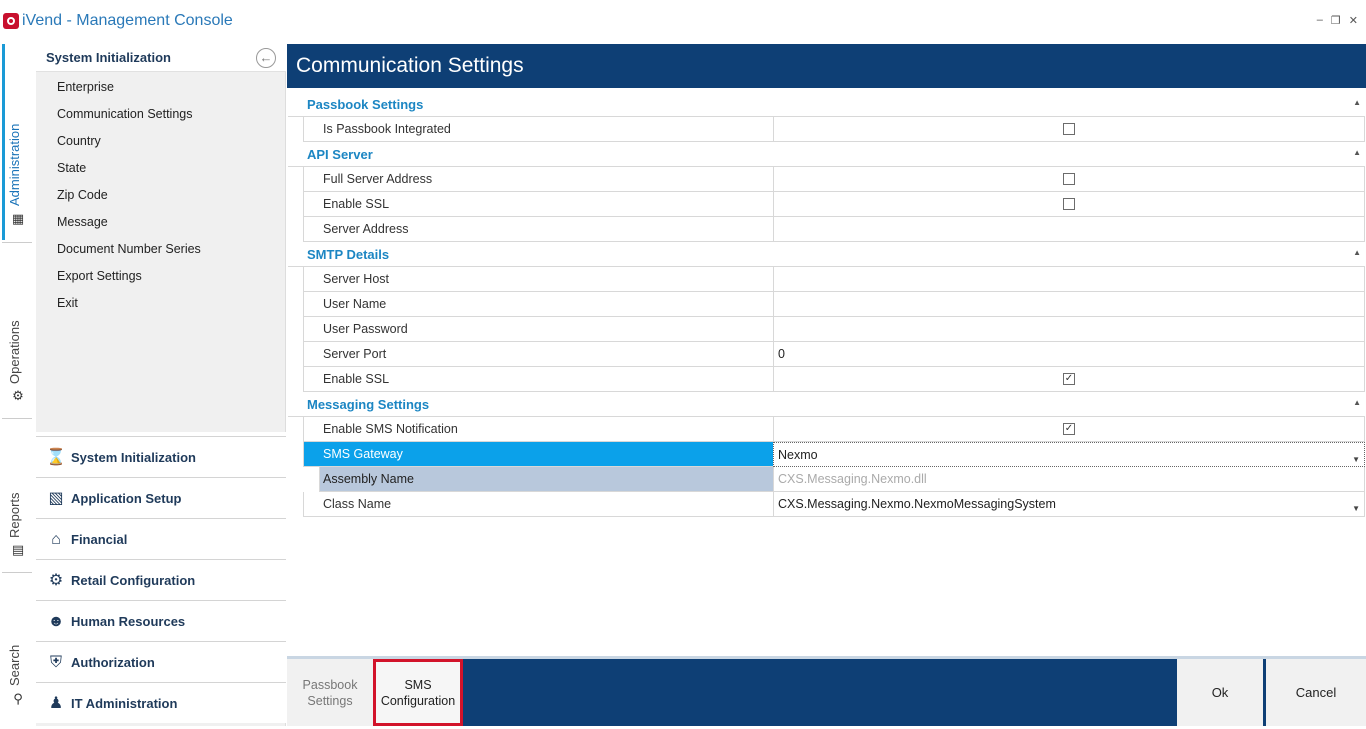 The height and width of the screenshot is (729, 1366). I want to click on sidebar-item-enterprise: Enterprise, so click(161, 87).